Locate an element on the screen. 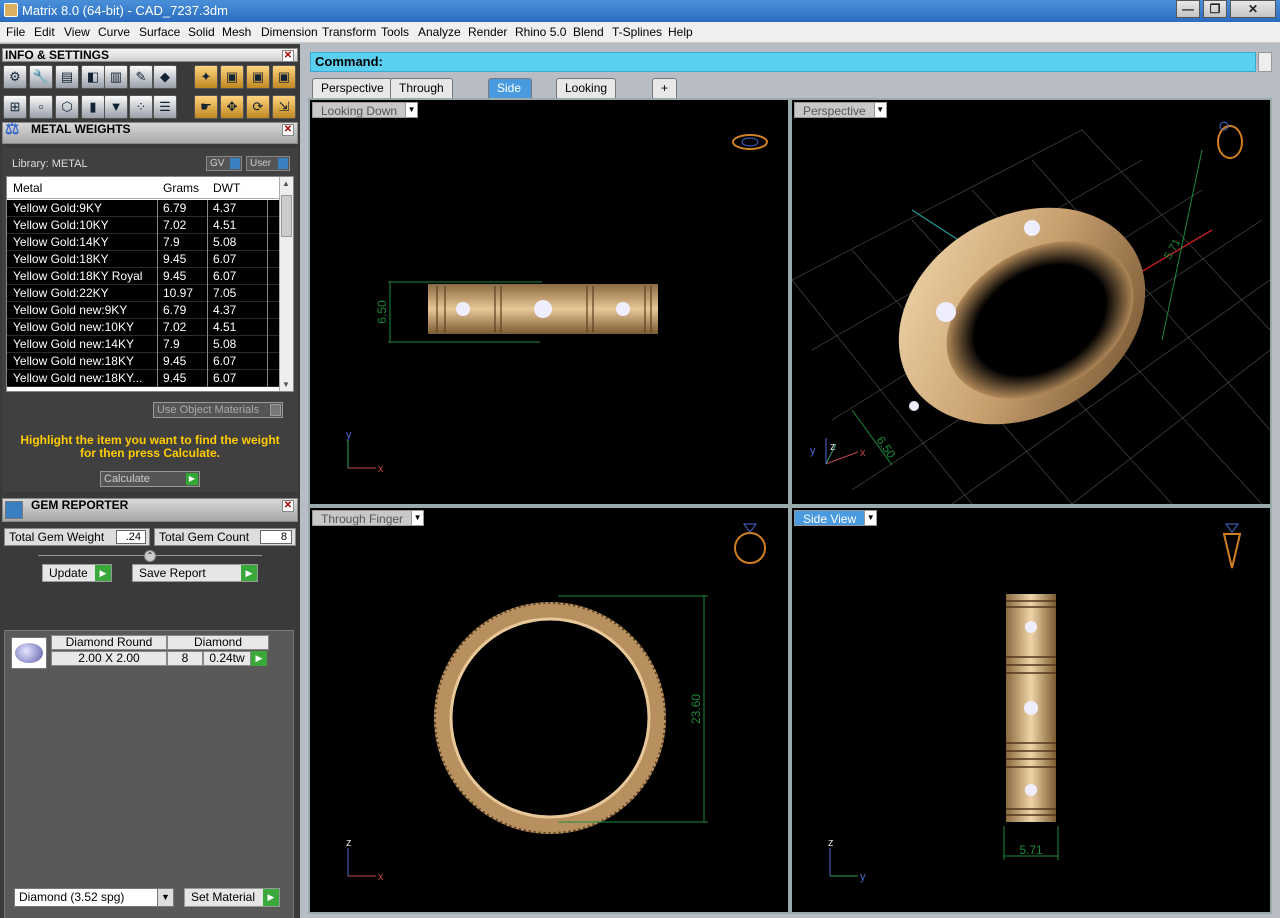 This screenshot has width=1280, height=918. use-object-materials-toggle: Use Object Materials is located at coordinates (218, 410).